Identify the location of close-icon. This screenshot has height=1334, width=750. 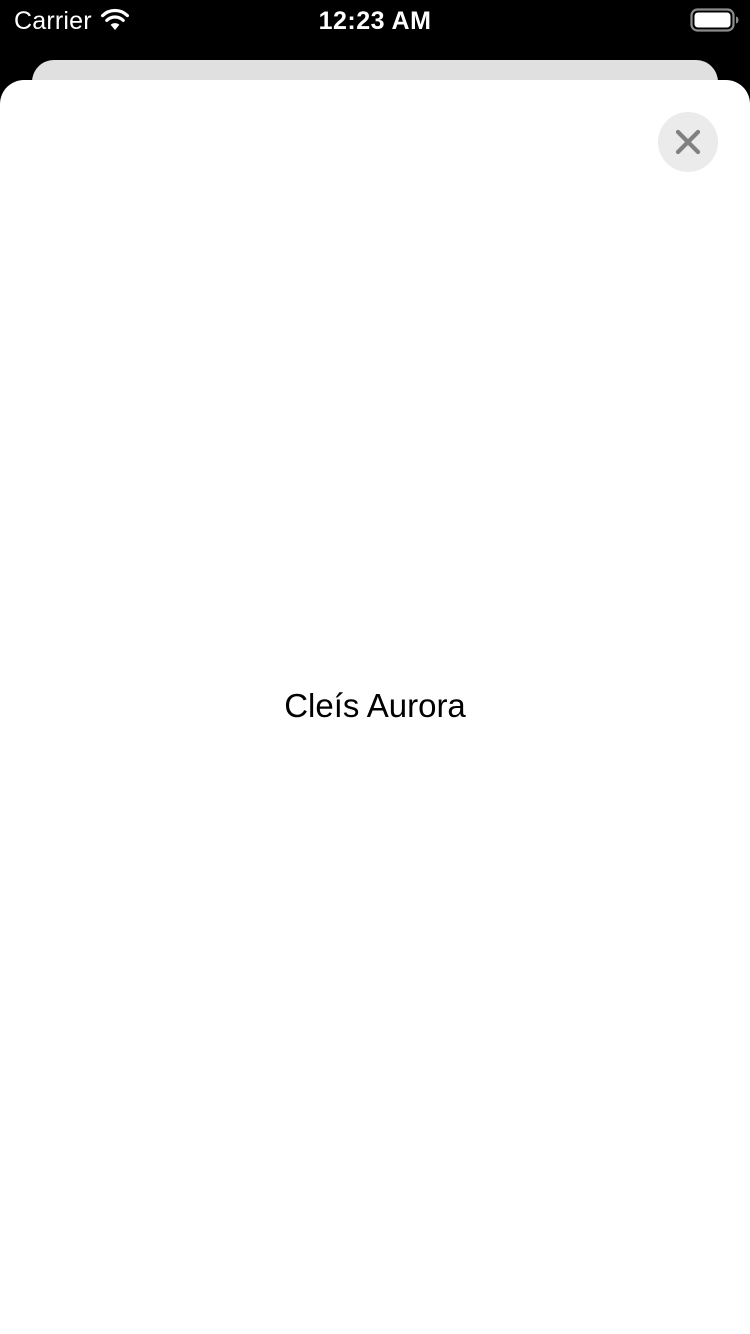
(688, 142).